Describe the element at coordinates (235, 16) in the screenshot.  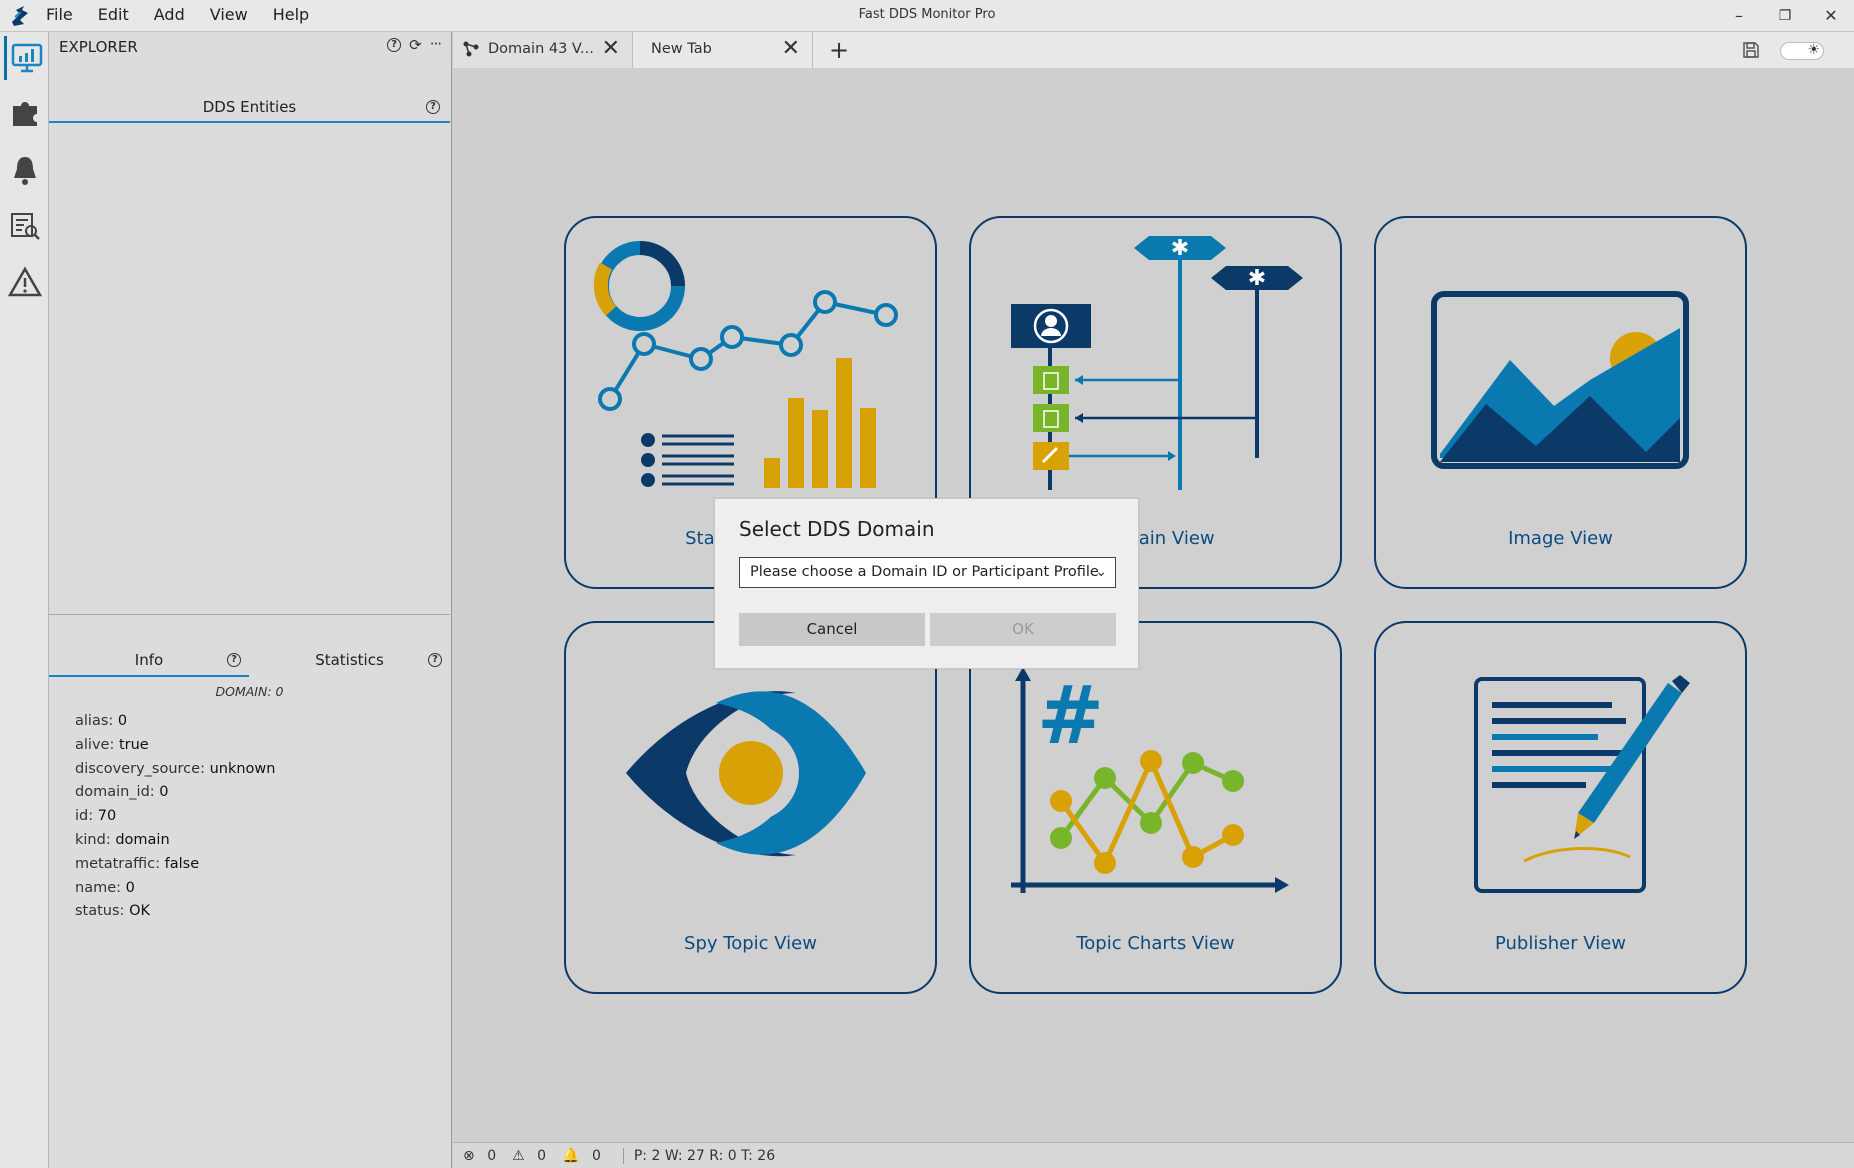
I see `menu-view: View` at that location.